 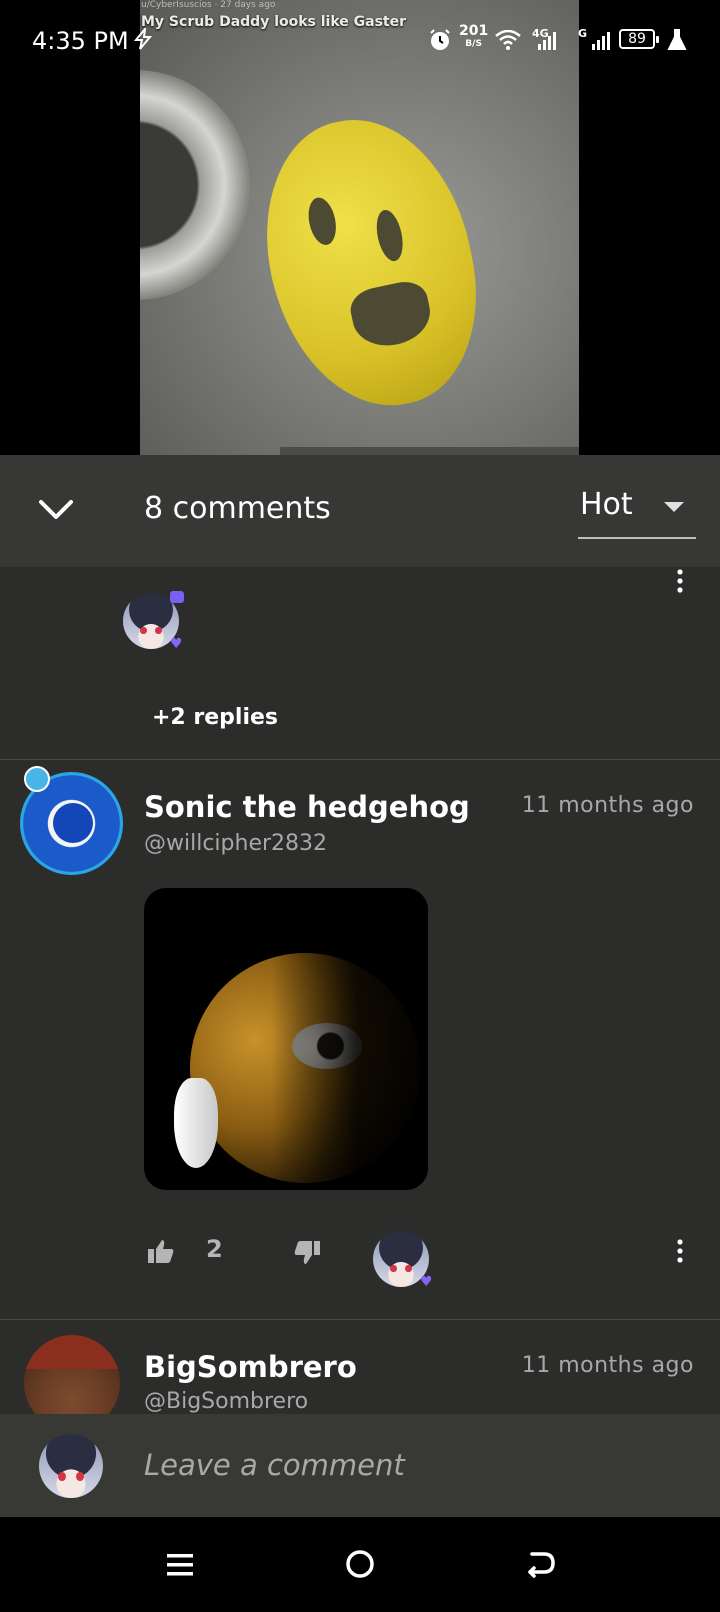 What do you see at coordinates (72, 1374) in the screenshot?
I see `author-avatar` at bounding box center [72, 1374].